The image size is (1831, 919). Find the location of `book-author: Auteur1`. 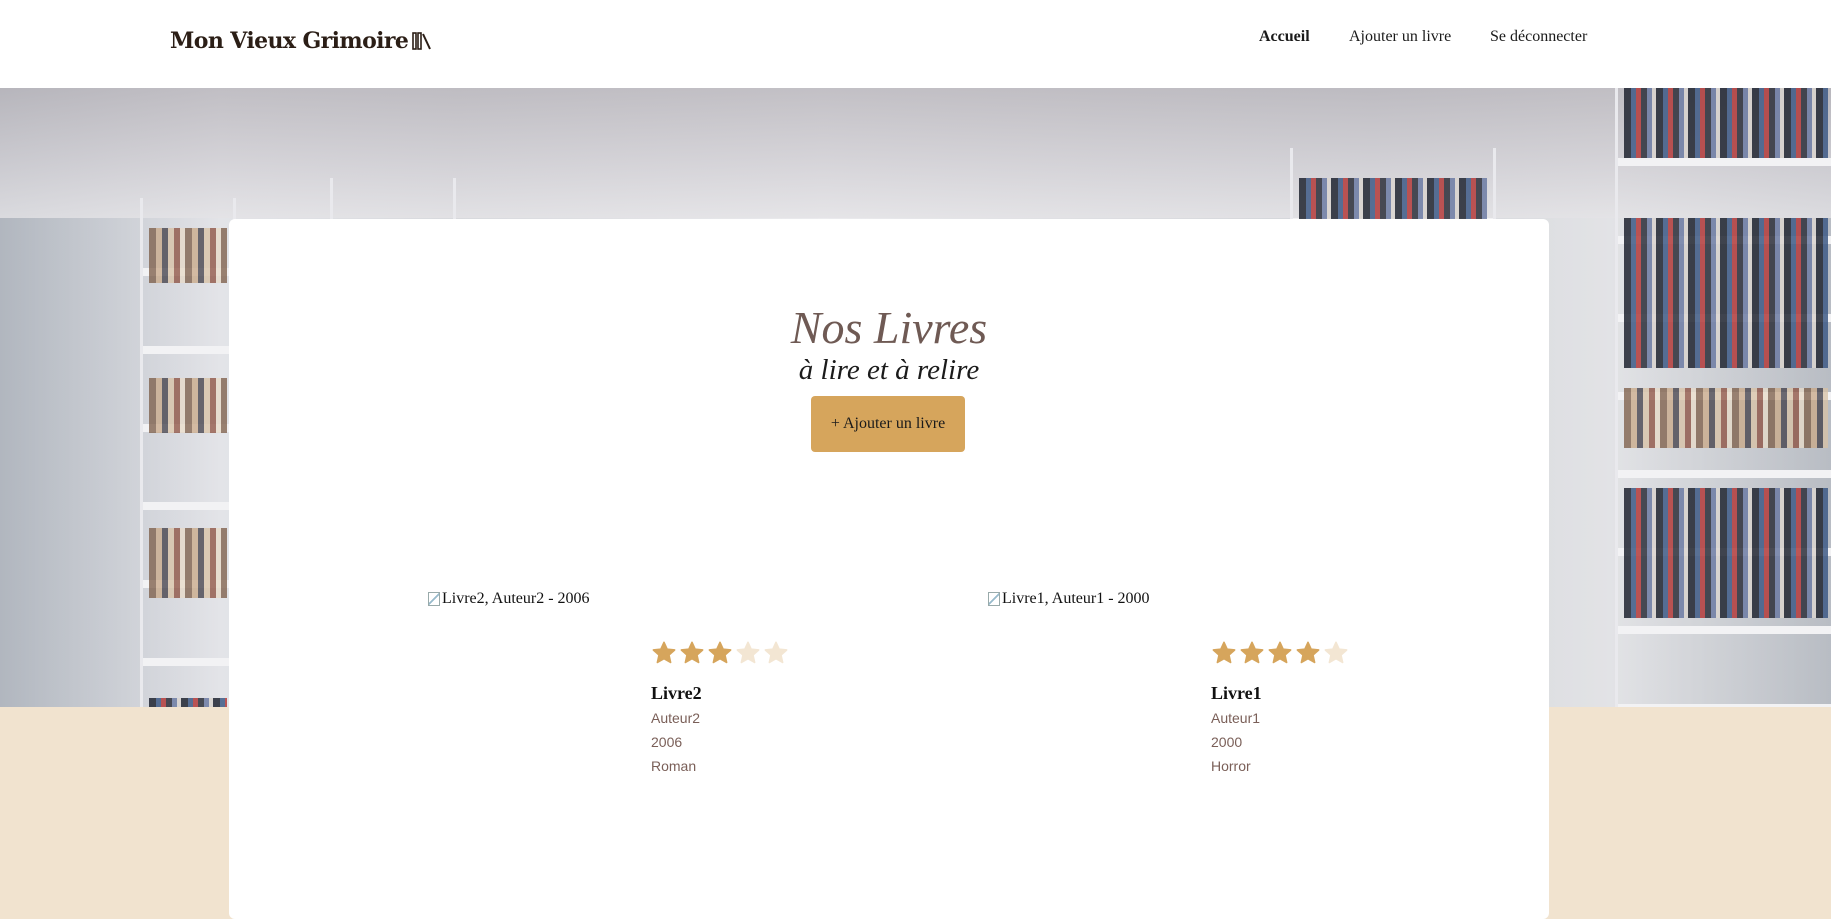

book-author: Auteur1 is located at coordinates (1236, 718).